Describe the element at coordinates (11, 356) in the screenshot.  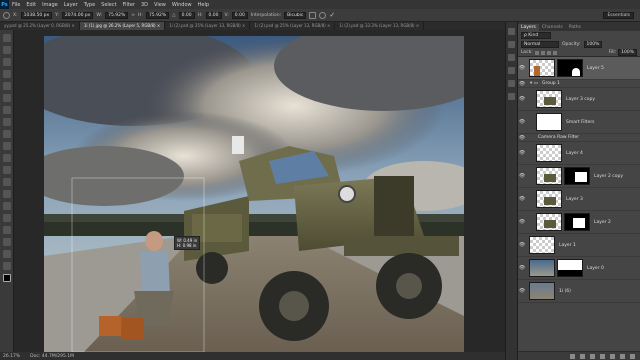
I see `zoom-level: 26.17%` at that location.